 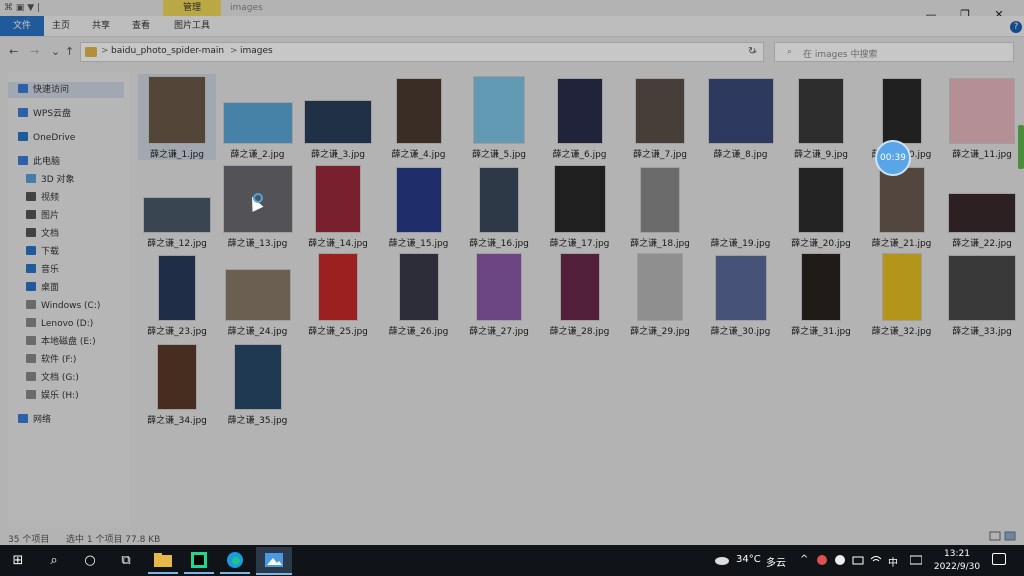 What do you see at coordinates (199, 561) in the screenshot?
I see `pycharm-icon` at bounding box center [199, 561].